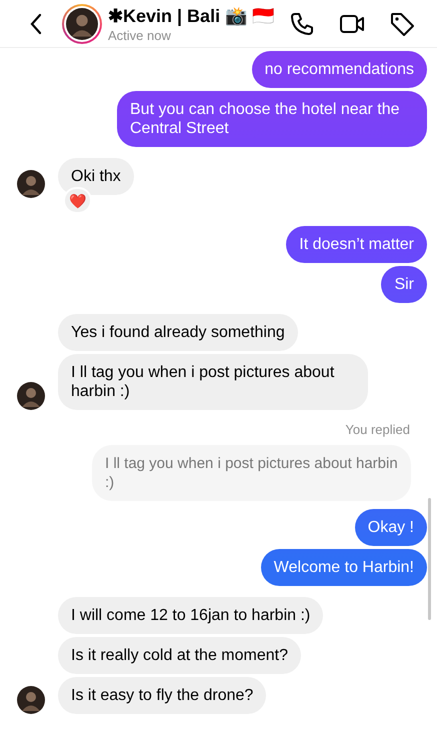  I want to click on reply-label: You replied, so click(377, 429).